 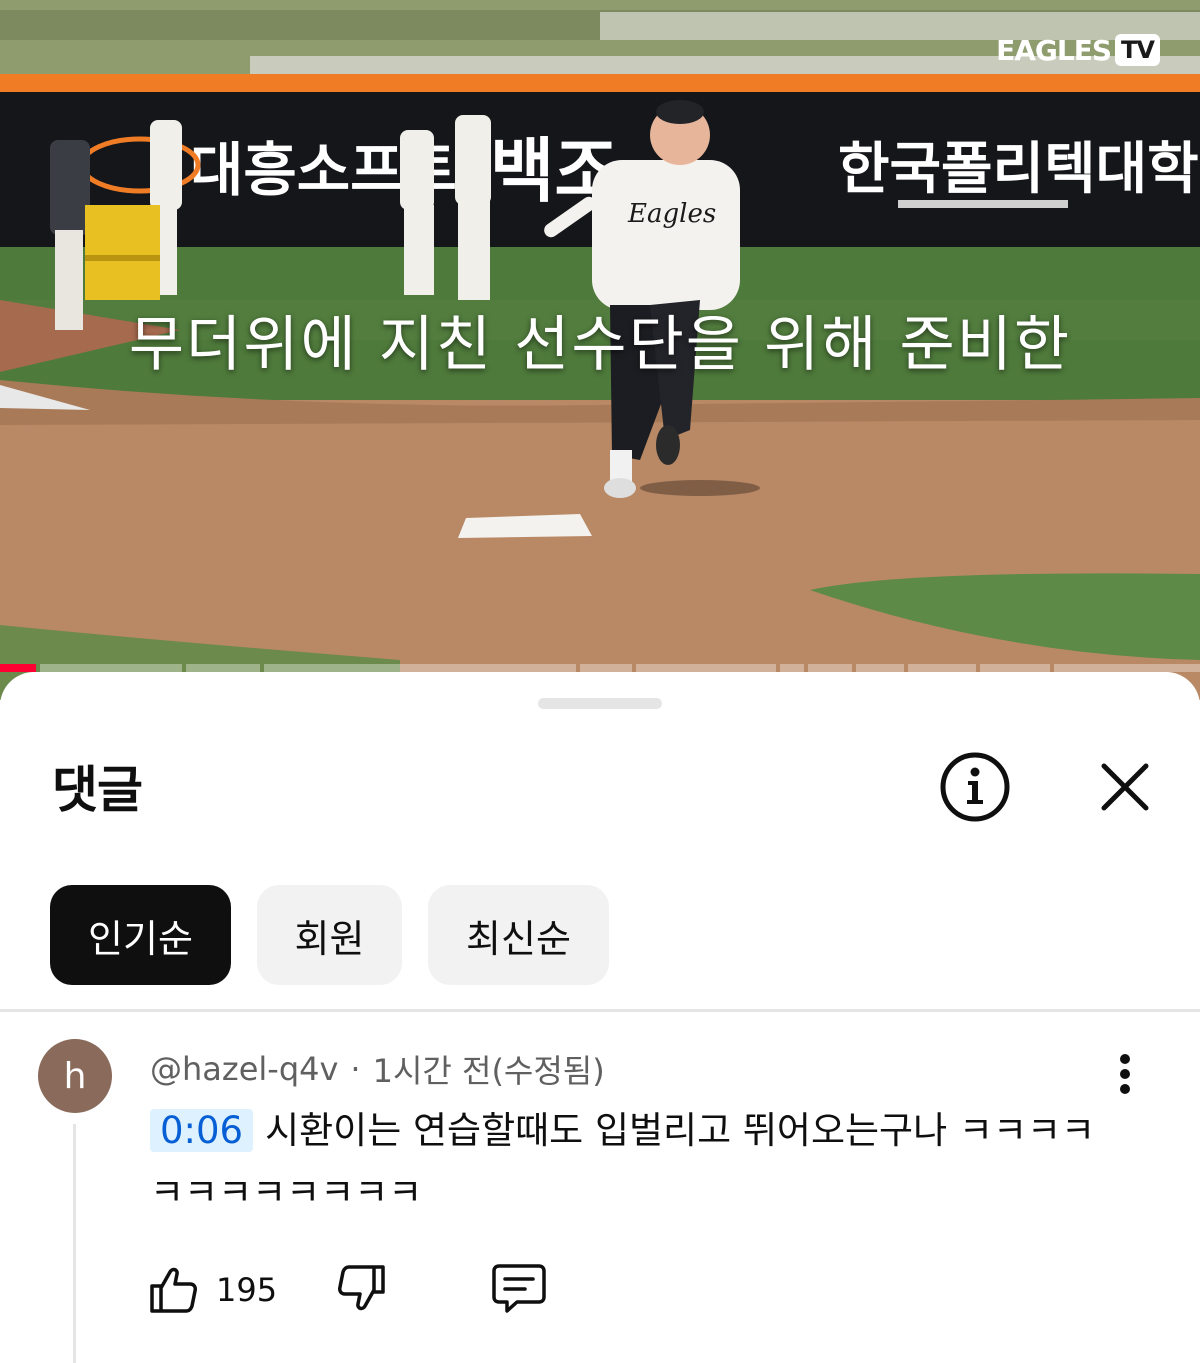 What do you see at coordinates (202, 1130) in the screenshot?
I see `timestamp-link: 0:06` at bounding box center [202, 1130].